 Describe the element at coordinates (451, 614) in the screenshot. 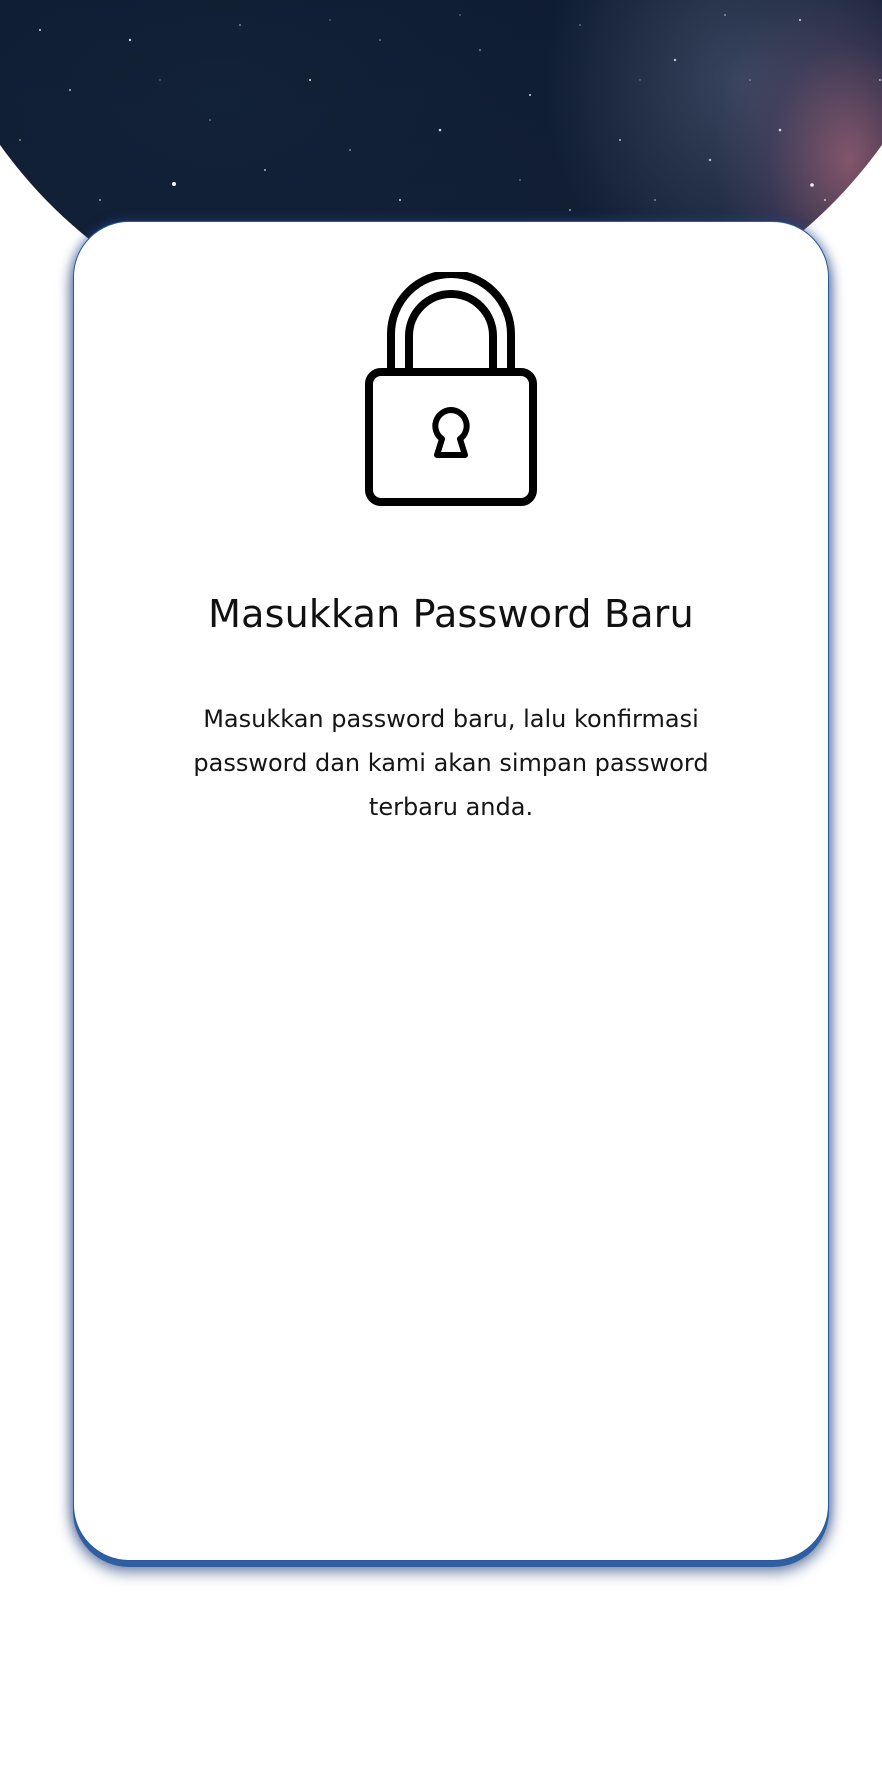

I see `page-title: Masukkan Password Baru` at that location.